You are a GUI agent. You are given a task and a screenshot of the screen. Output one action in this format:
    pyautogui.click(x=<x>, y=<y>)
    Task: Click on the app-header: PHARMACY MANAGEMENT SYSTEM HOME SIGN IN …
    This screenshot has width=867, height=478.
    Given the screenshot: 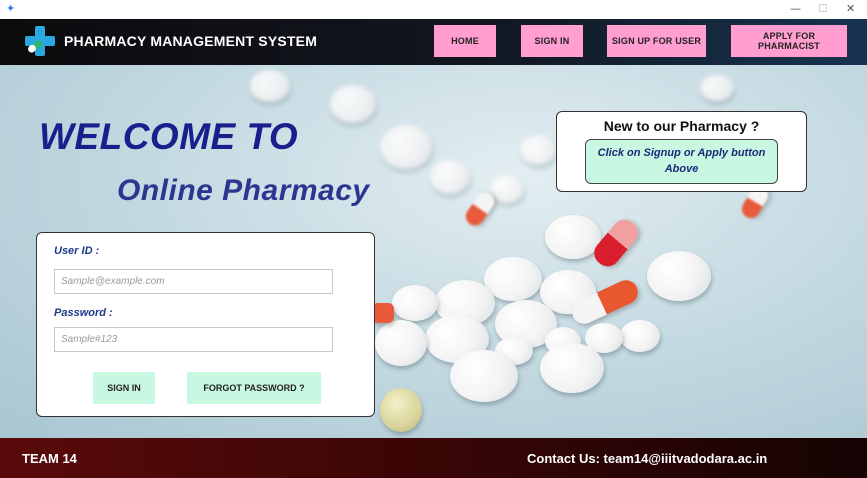 What is the action you would take?
    pyautogui.click(x=433, y=42)
    